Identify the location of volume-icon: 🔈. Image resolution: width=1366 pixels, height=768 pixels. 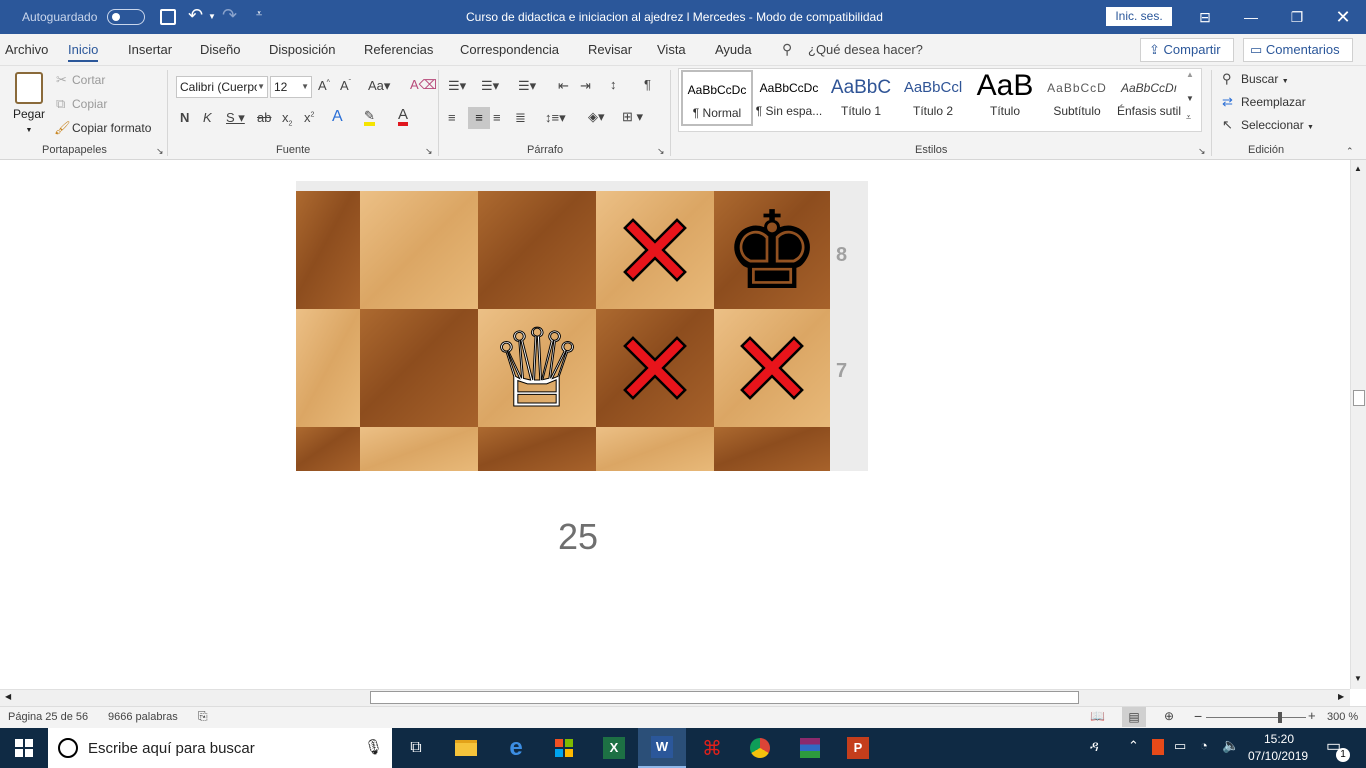
(1230, 745).